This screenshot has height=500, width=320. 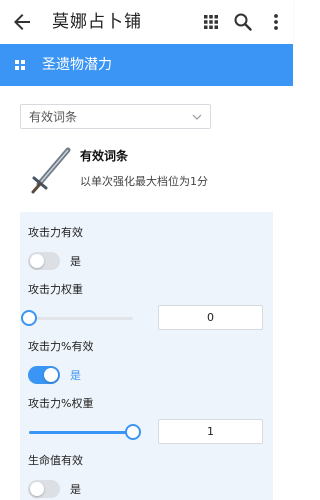 I want to click on atk-percent-weight-slider, so click(x=85, y=432).